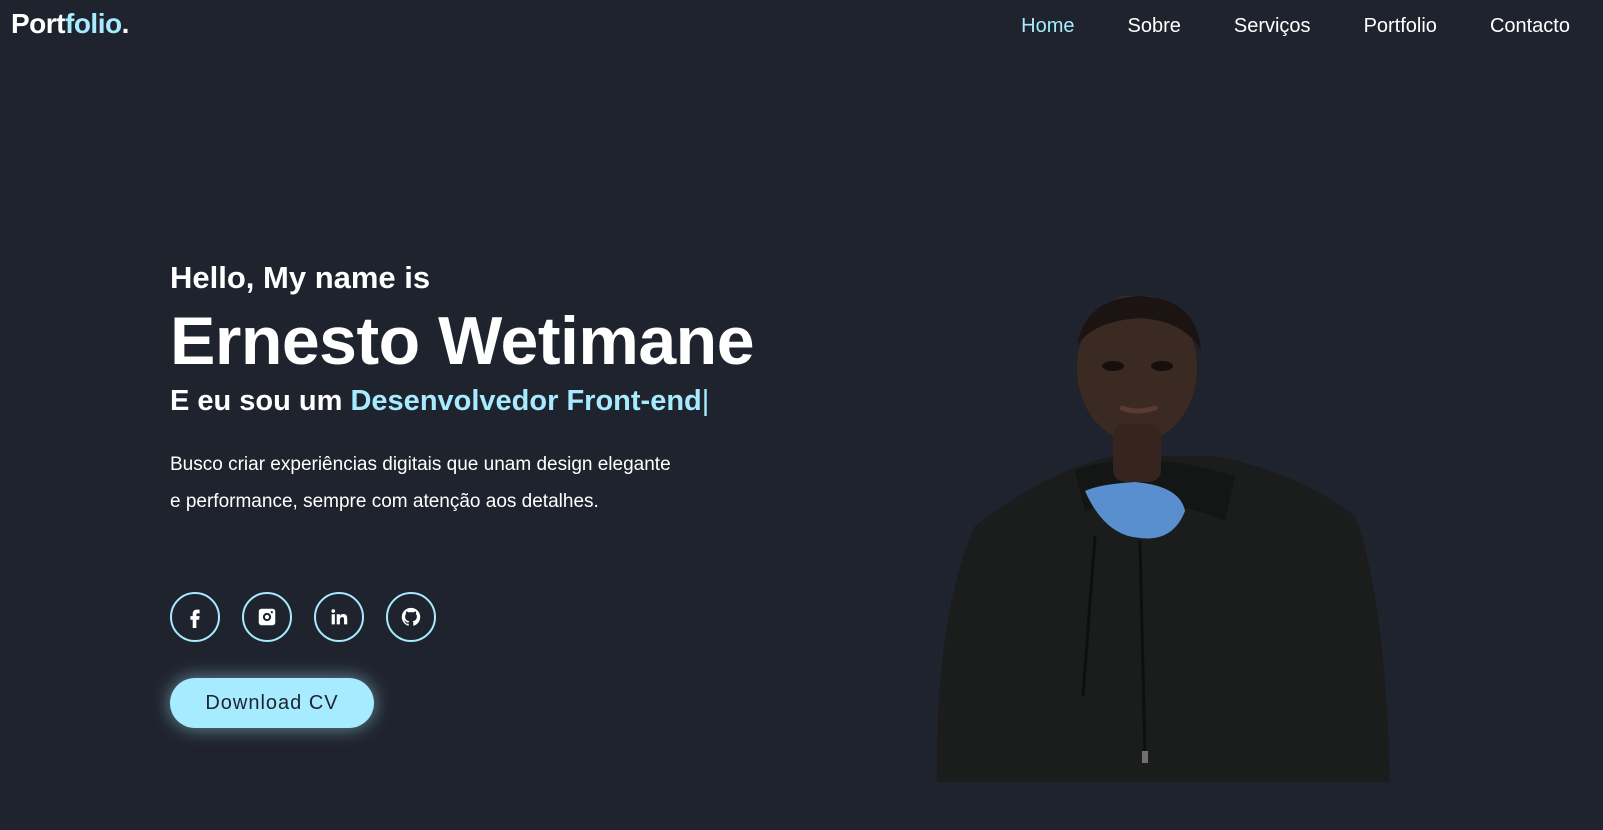 This screenshot has height=830, width=1603. I want to click on logo-main: Port, so click(38, 23).